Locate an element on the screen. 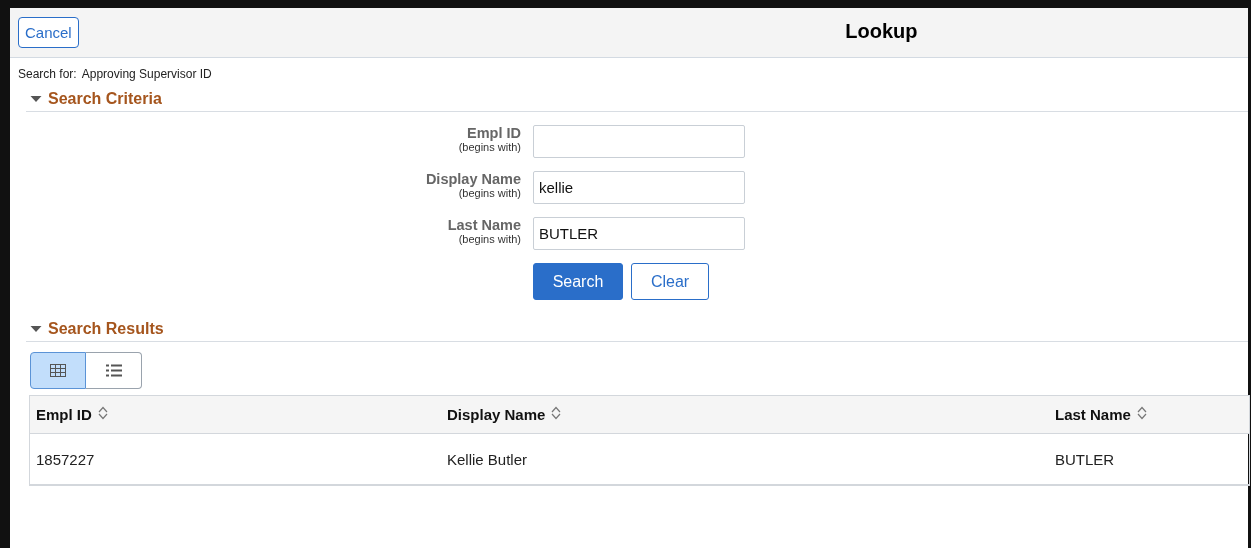 Image resolution: width=1251 pixels, height=548 pixels. search-for-label: Search for: is located at coordinates (47, 74).